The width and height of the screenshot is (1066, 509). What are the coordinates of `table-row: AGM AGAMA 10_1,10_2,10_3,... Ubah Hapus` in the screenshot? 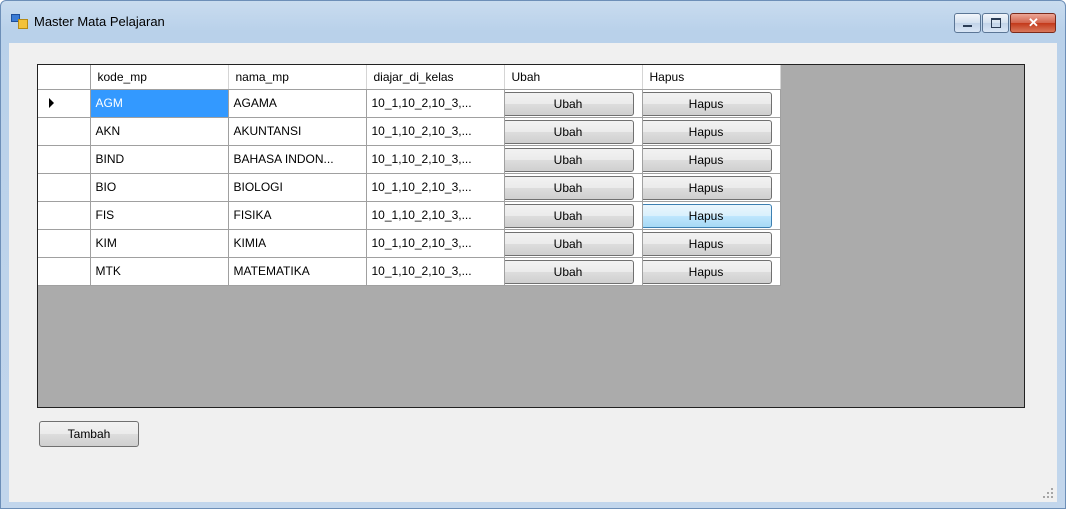 It's located at (409, 103).